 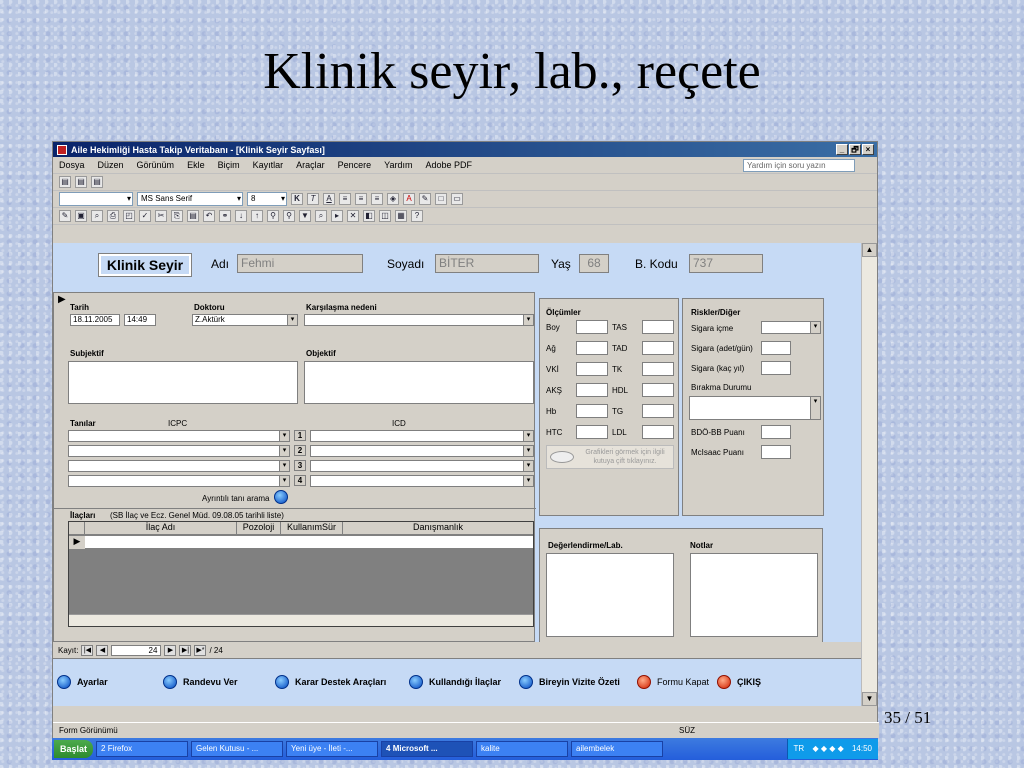 What do you see at coordinates (300, 263) in the screenshot?
I see `adi-field: Fehmi` at bounding box center [300, 263].